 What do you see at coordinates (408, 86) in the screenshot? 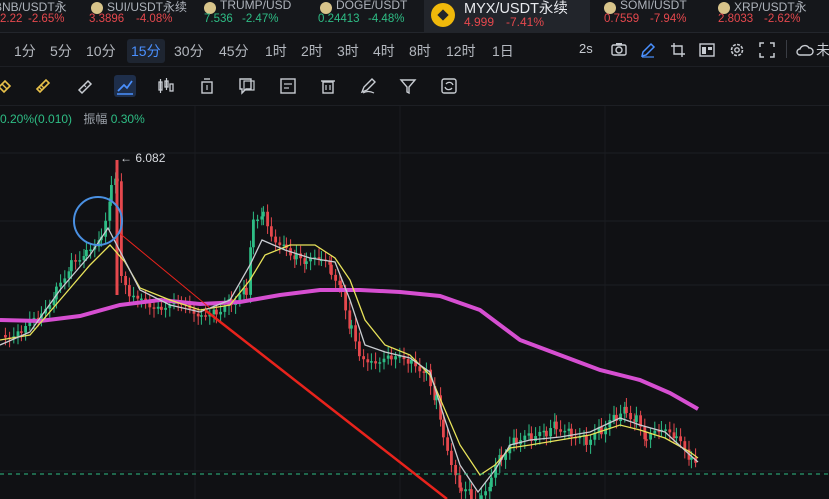
I see `filter-icon` at bounding box center [408, 86].